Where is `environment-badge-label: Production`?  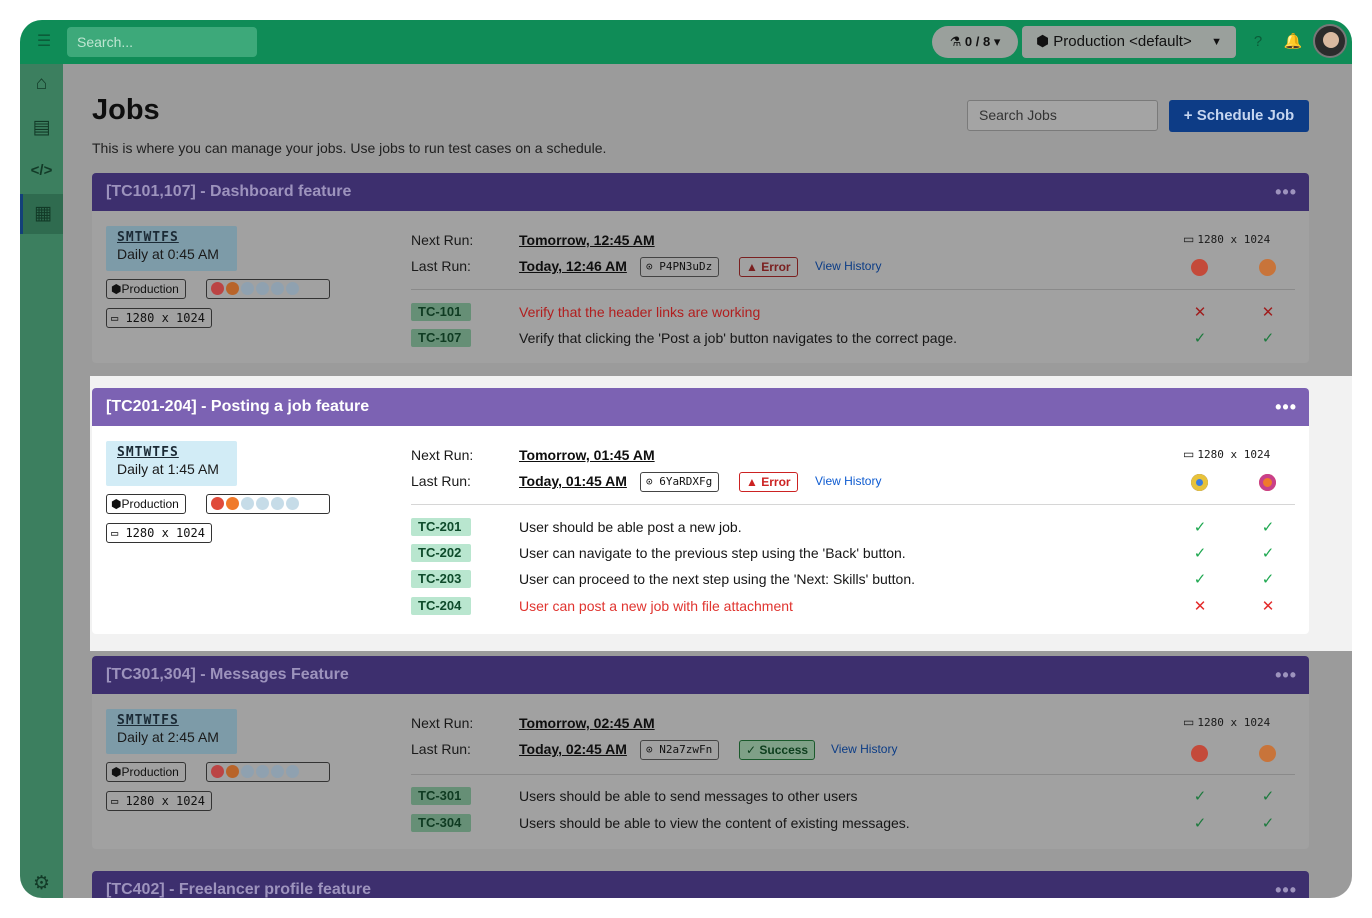 environment-badge-label: Production is located at coordinates (150, 504).